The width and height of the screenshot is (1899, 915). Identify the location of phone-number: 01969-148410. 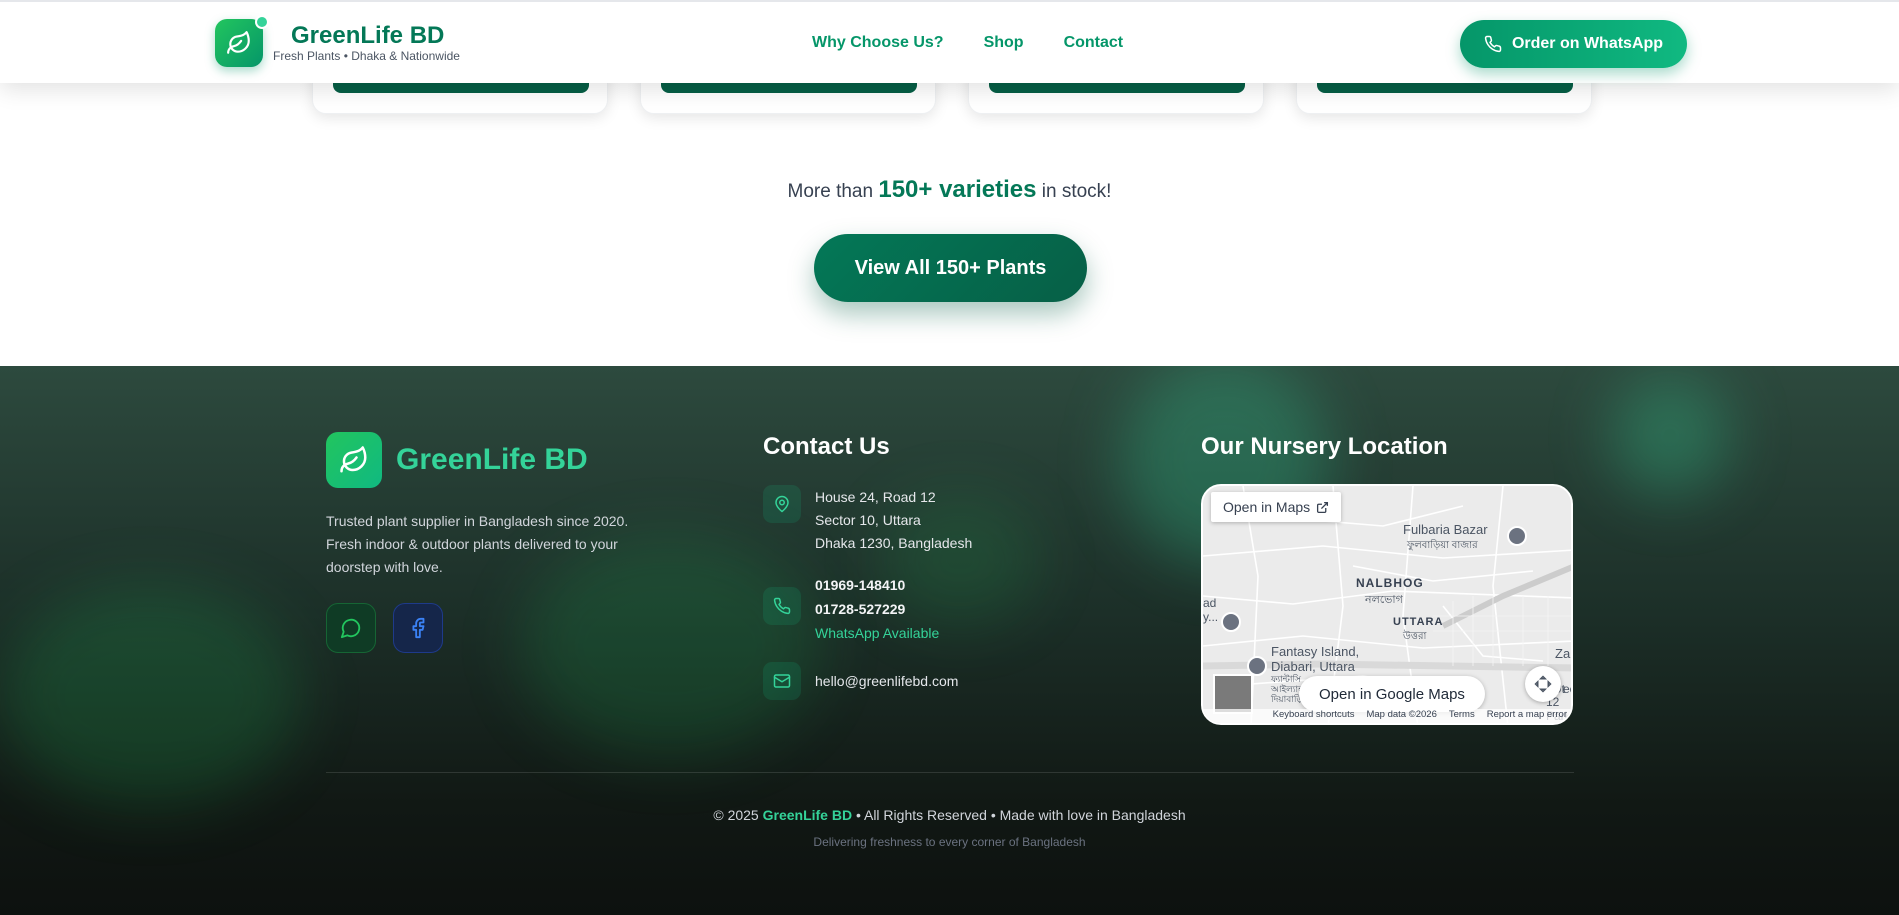
(877, 585).